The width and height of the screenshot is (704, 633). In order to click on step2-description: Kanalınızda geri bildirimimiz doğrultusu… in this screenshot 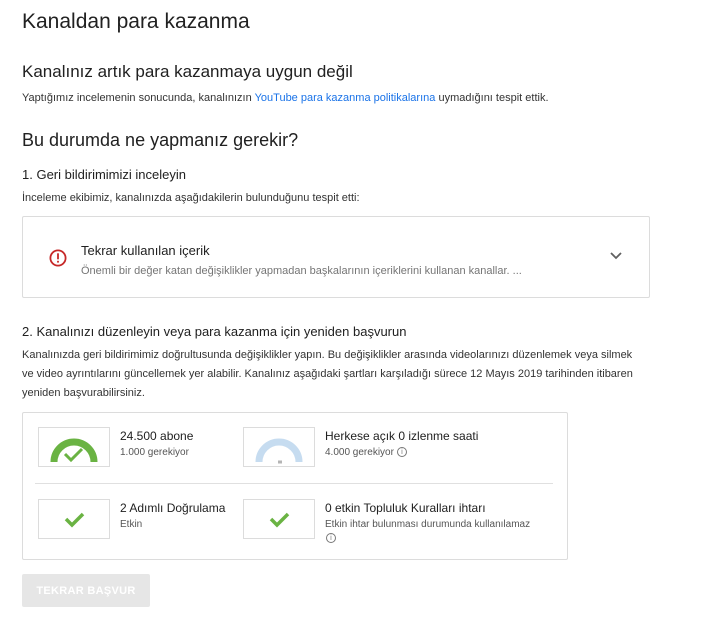, I will do `click(327, 374)`.